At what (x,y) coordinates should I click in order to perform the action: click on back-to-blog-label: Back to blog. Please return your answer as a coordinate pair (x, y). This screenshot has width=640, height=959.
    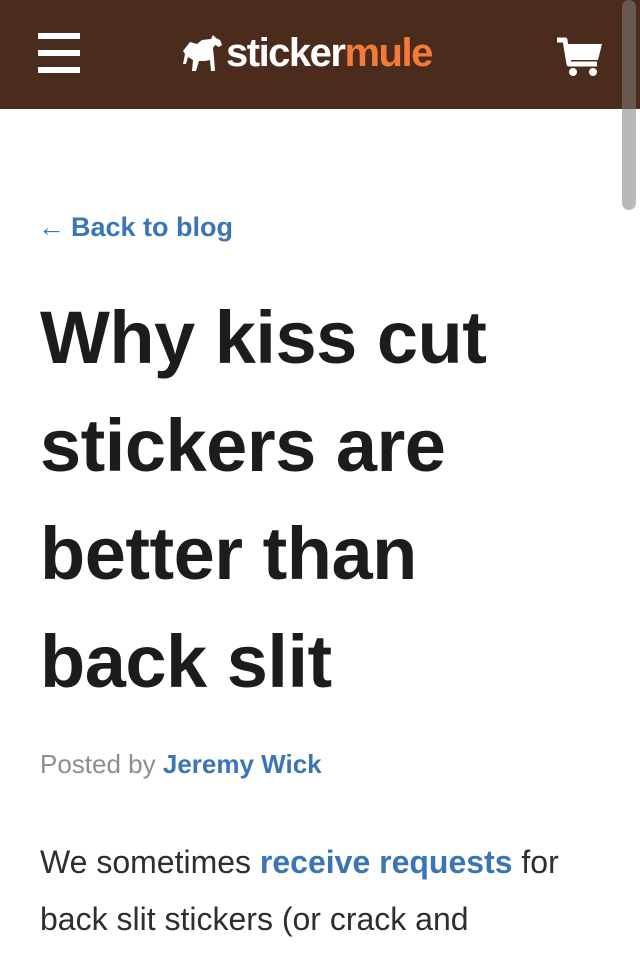
    Looking at the image, I should click on (152, 227).